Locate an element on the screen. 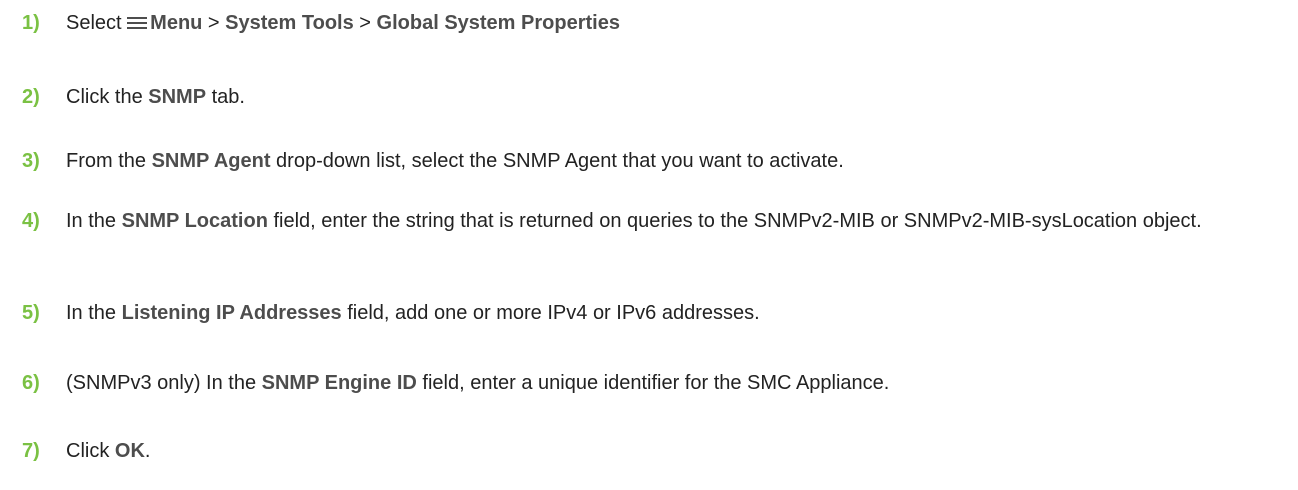 Image resolution: width=1298 pixels, height=490 pixels. step-text: Click OK. is located at coordinates (676, 451).